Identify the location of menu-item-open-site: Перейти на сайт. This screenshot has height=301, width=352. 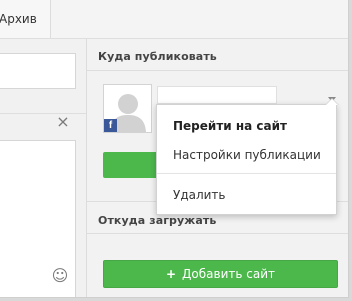
(230, 126).